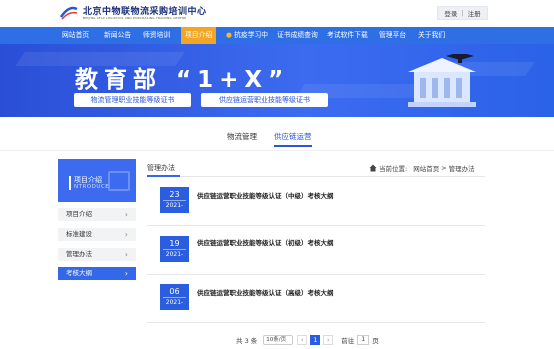 This screenshot has width=554, height=349. Describe the element at coordinates (97, 273) in the screenshot. I see `sidebar-item-syllabus: 考核大纲 ›` at that location.